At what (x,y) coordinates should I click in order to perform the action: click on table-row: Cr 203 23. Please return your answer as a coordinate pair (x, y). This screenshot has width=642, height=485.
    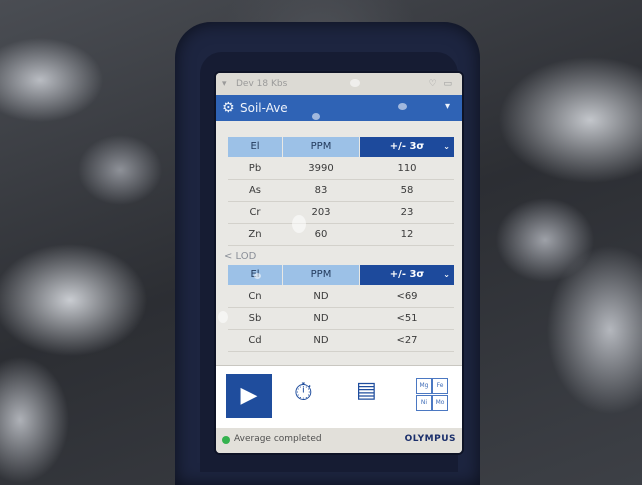
    Looking at the image, I should click on (341, 213).